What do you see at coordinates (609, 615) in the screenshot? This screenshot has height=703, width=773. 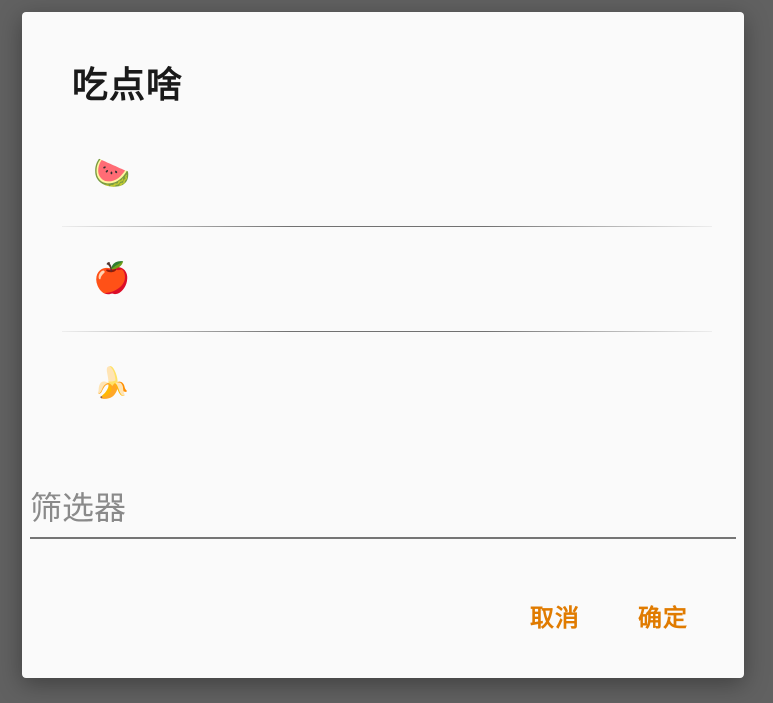 I see `dialog-actions: 取消 确定` at bounding box center [609, 615].